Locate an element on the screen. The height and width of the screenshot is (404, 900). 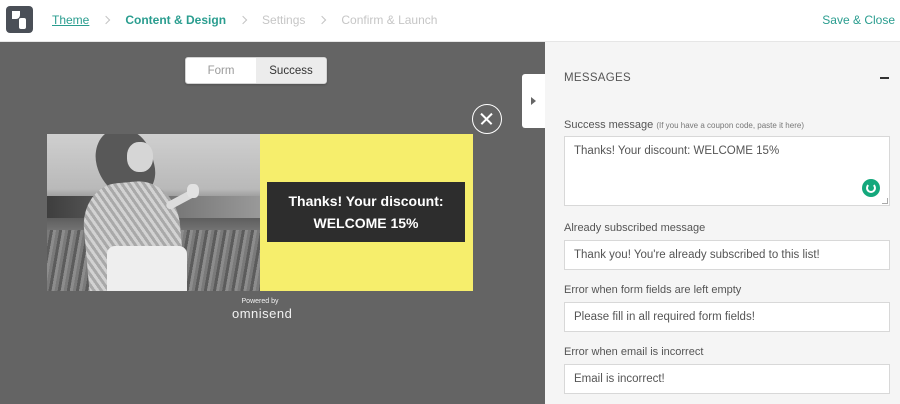
email-error-input: Email is incorrect! is located at coordinates (727, 379).